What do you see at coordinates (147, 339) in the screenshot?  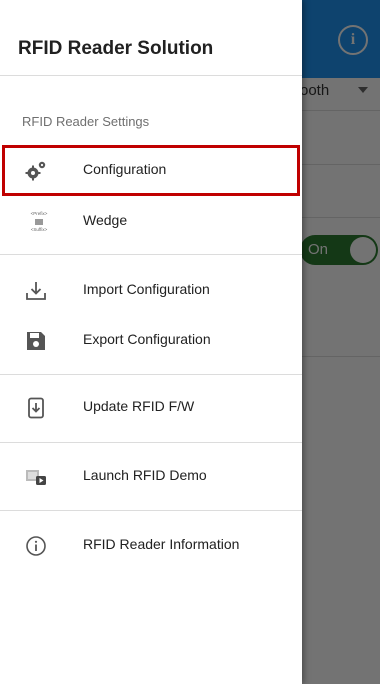 I see `menu-item-label: Export Configuration` at bounding box center [147, 339].